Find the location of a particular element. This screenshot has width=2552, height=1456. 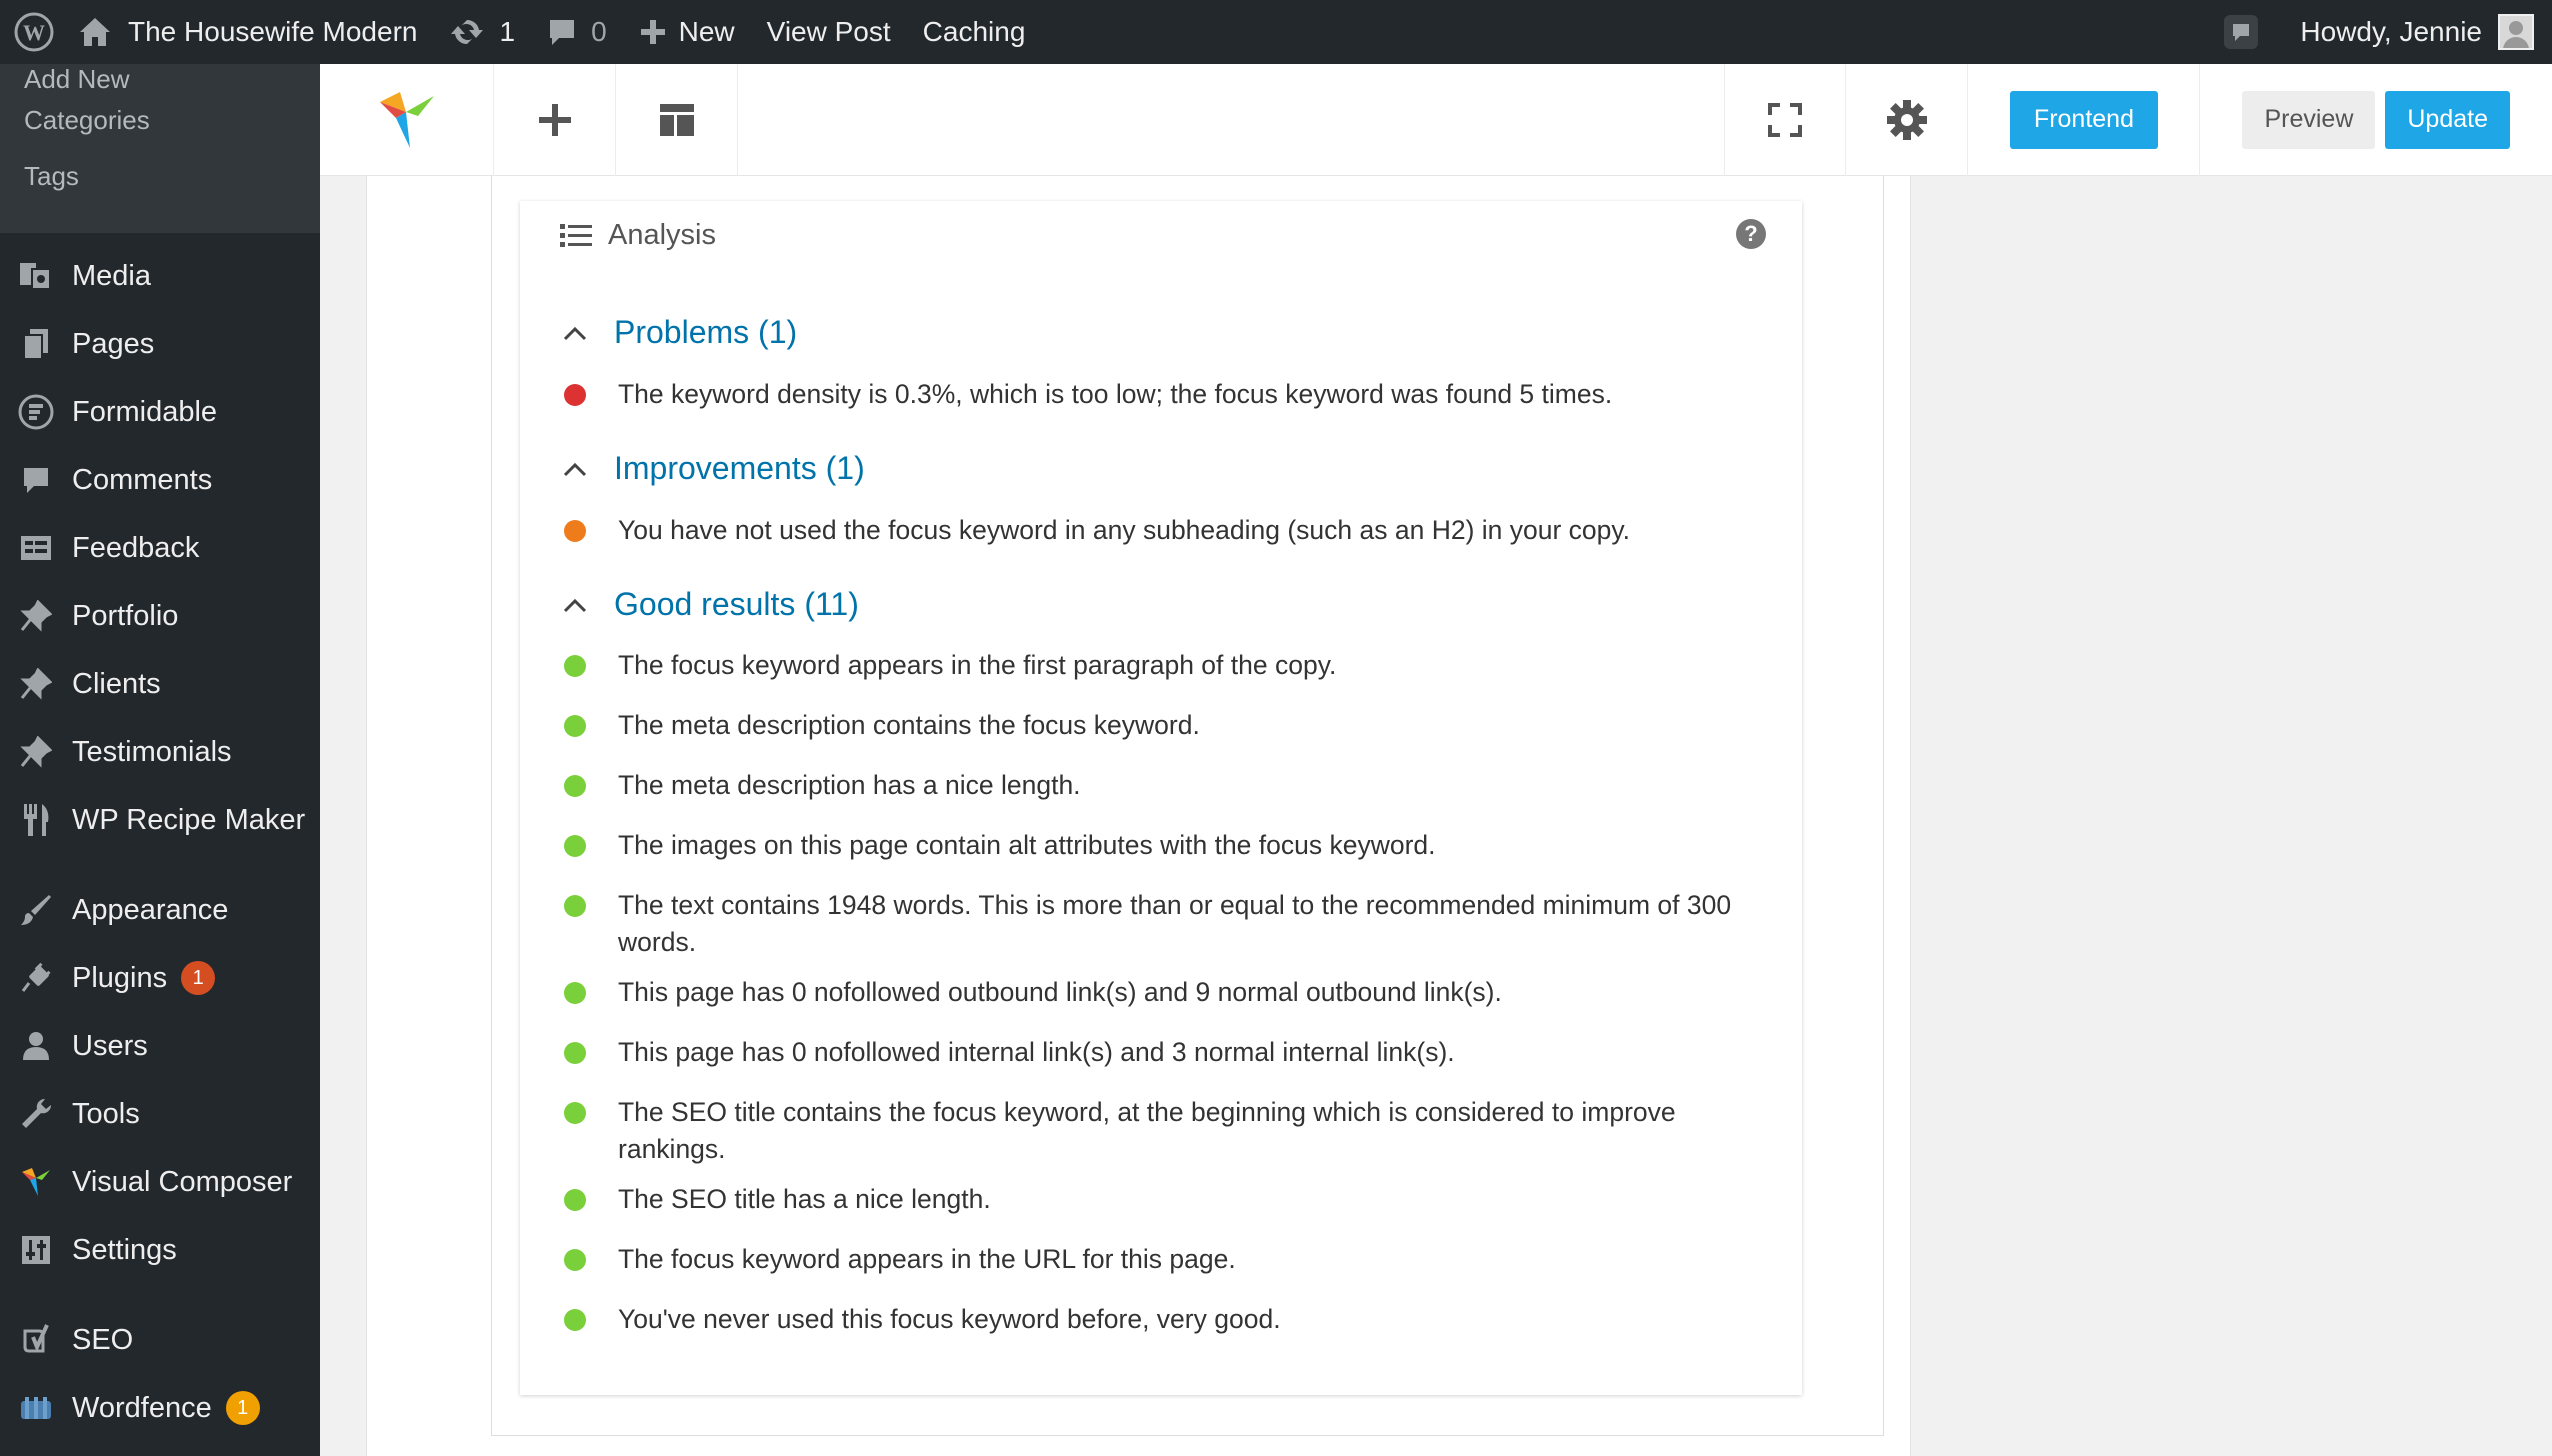

howdy-text: Howdy, Jennie is located at coordinates (2391, 31).